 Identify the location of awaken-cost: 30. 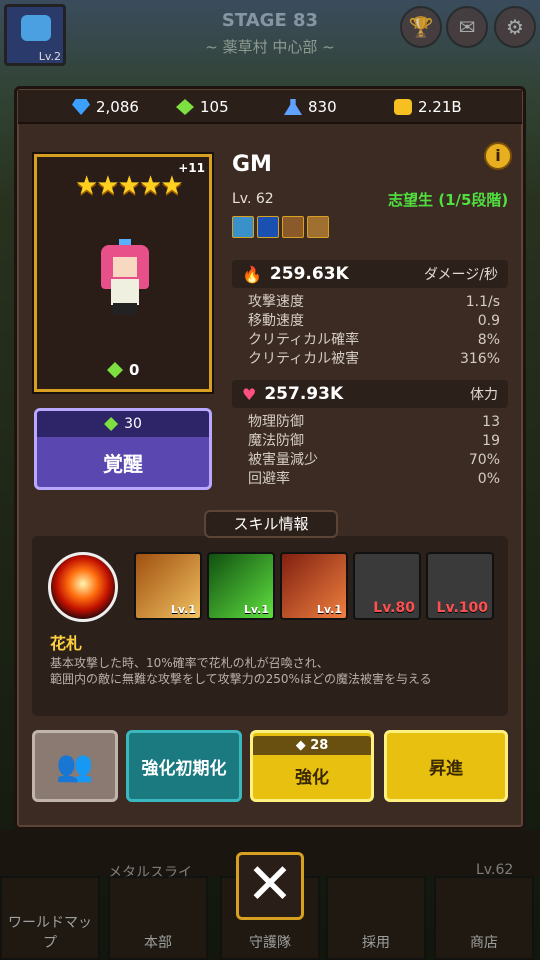
(123, 424).